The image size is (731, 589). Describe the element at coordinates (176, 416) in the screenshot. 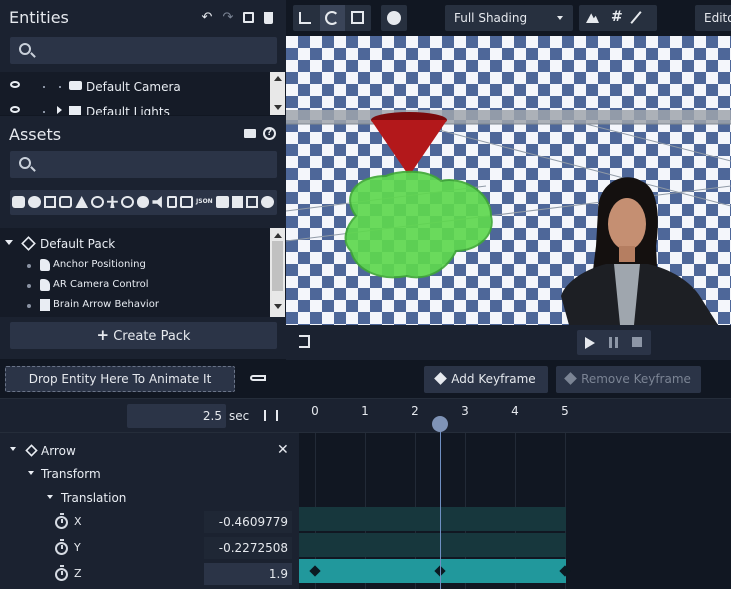

I see `time-input: 2.5` at that location.